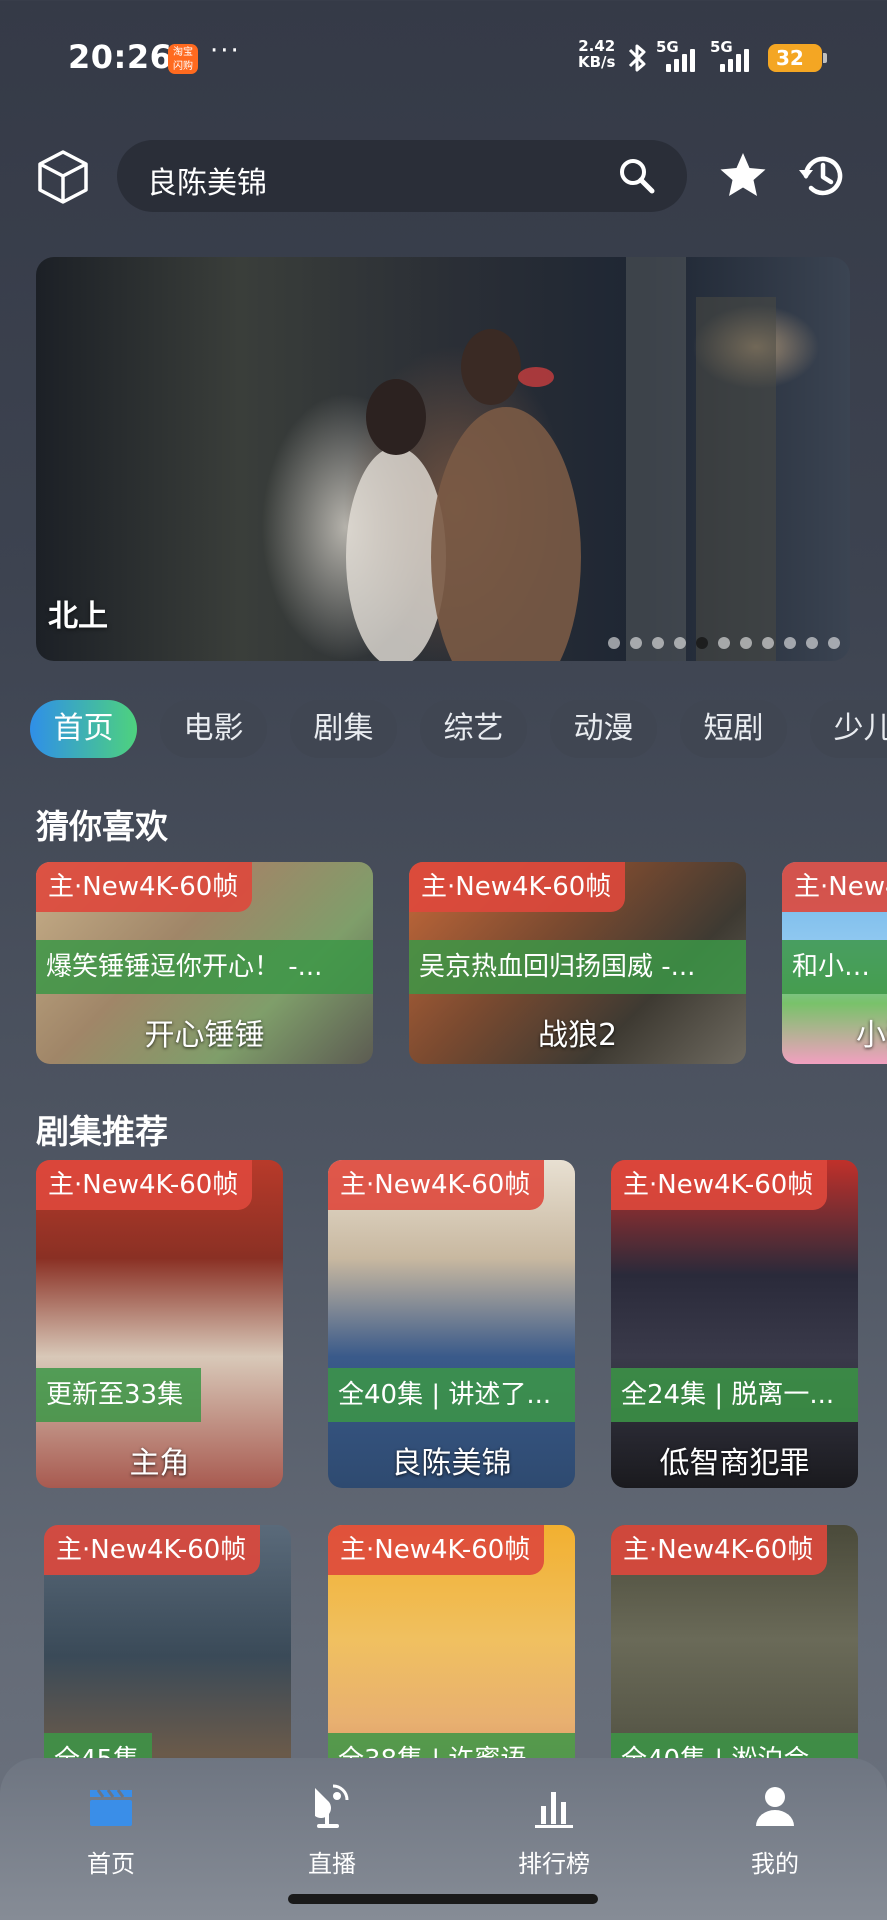  Describe the element at coordinates (603, 729) in the screenshot. I see `tab-anime: 动漫` at that location.